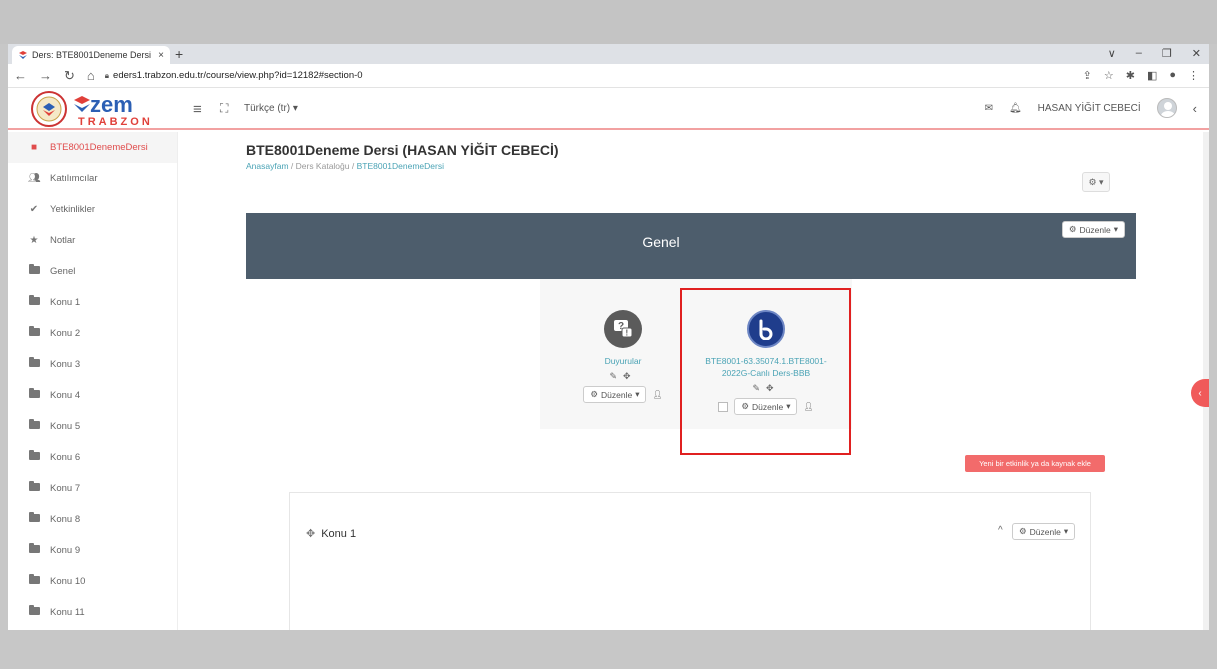 This screenshot has width=1217, height=669. Describe the element at coordinates (608, 649) in the screenshot. I see `desktop-backdrop-bottom` at that location.